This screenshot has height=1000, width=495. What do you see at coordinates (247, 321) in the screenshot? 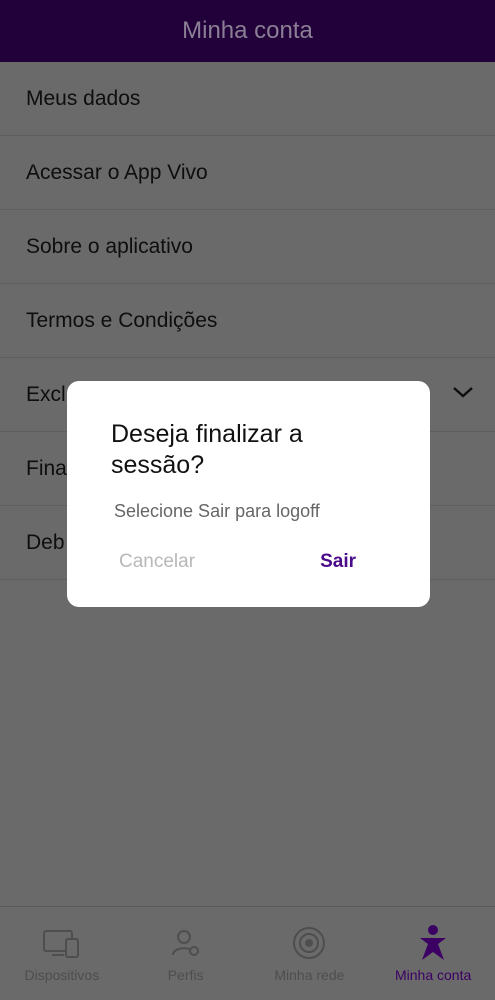
I see `menu-item-termos-condicoes: Termos e Condições` at bounding box center [247, 321].